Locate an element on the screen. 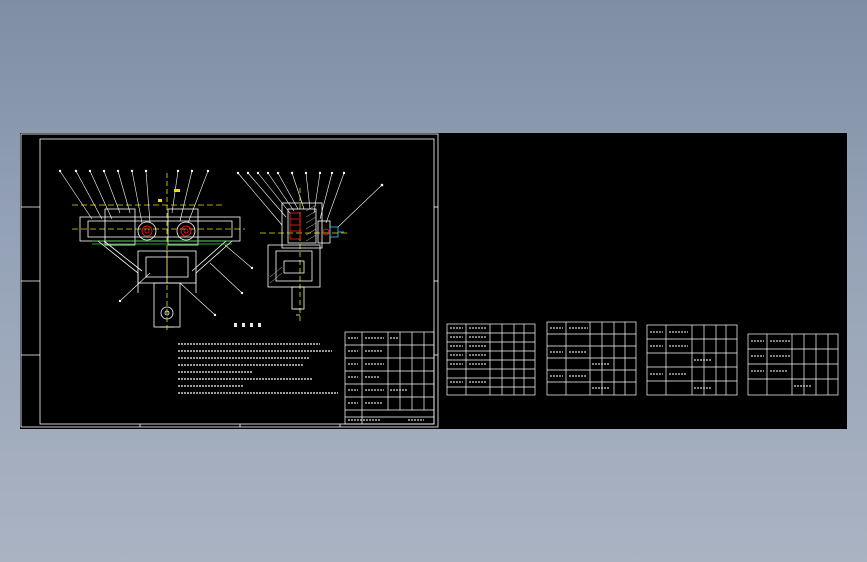 This screenshot has height=562, width=867. front-view-markers is located at coordinates (169, 195).